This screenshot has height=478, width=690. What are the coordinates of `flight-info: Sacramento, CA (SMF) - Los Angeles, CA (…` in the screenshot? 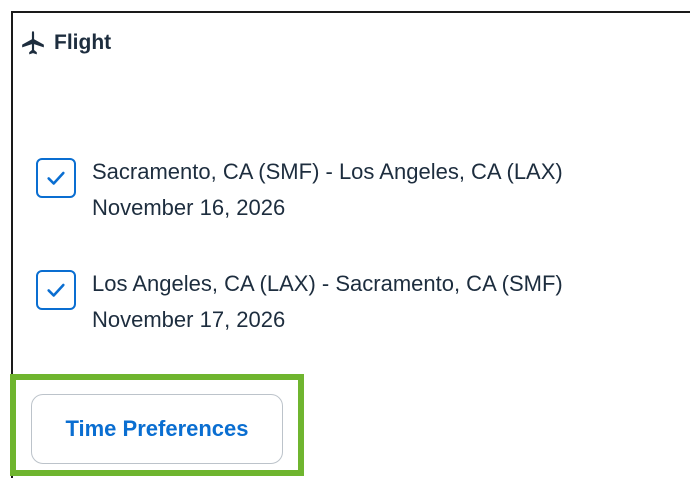 It's located at (327, 190).